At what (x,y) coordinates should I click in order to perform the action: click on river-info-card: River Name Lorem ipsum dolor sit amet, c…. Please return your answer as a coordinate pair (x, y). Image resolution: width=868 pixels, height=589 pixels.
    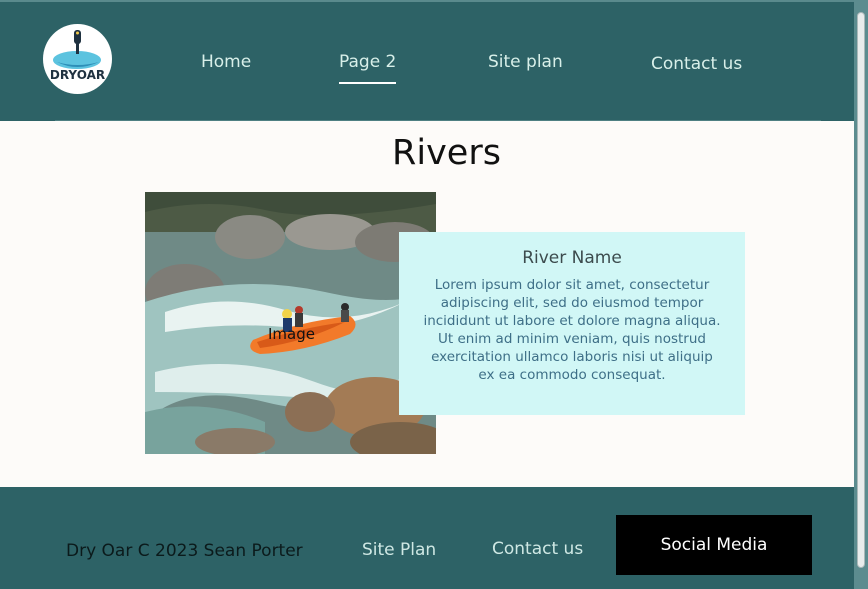
    Looking at the image, I should click on (572, 323).